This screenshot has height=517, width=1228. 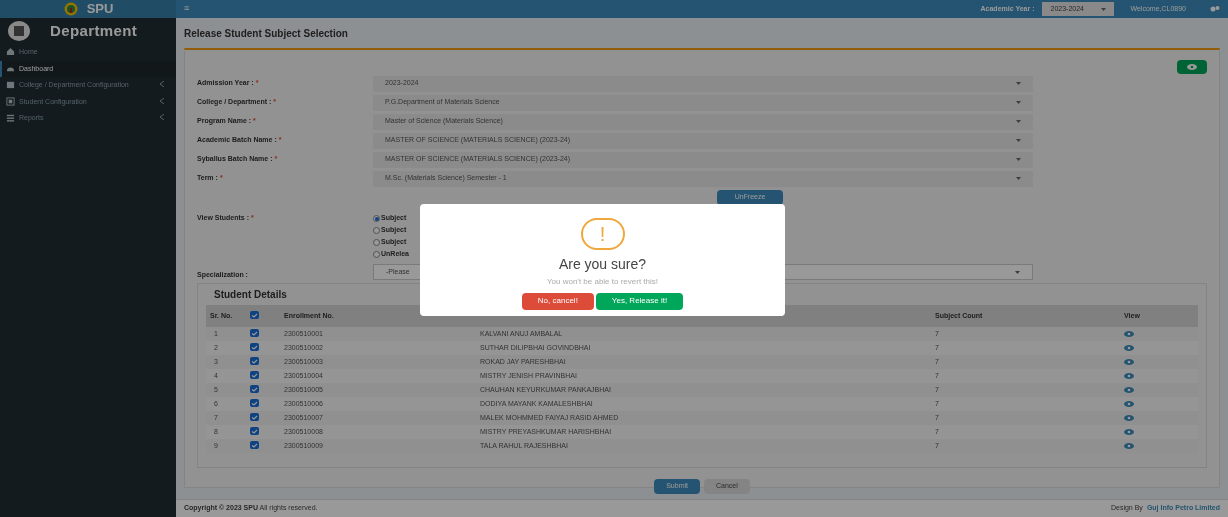 I want to click on section-title: Student Details, so click(x=250, y=294).